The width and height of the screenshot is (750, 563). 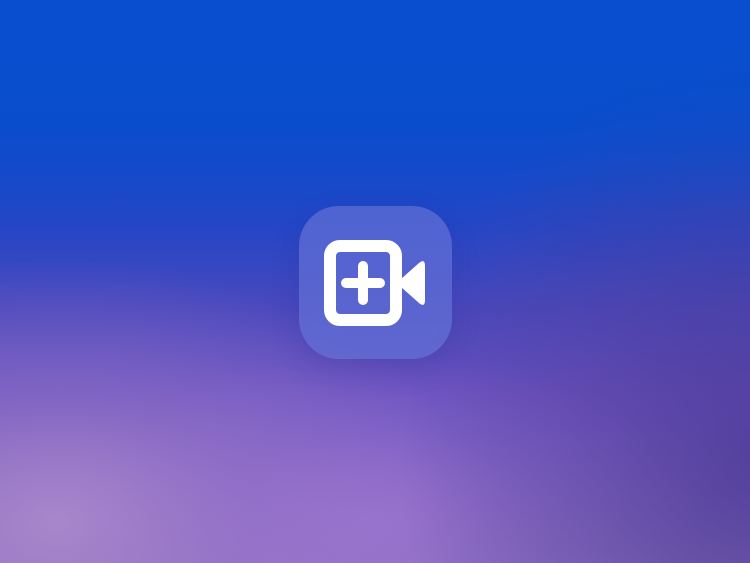 I want to click on new-video-app-button, so click(x=375, y=282).